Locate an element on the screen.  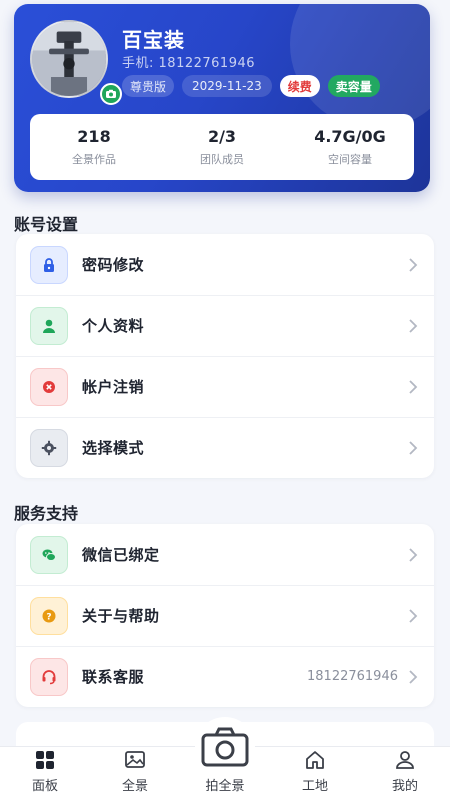
avatar is located at coordinates (69, 59).